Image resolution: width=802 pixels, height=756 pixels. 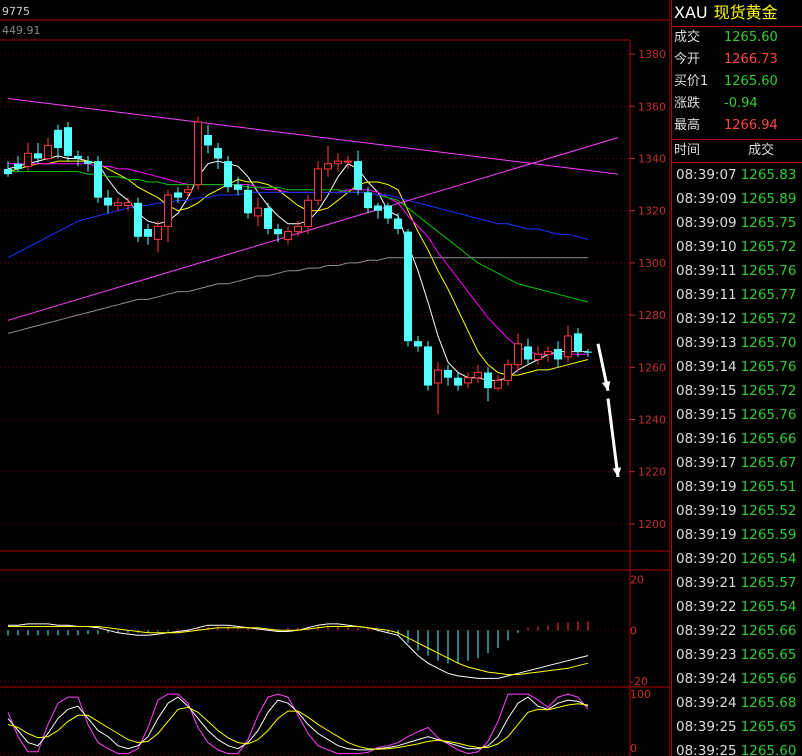 I want to click on trade-row: 08:39:25 1265.65, so click(x=737, y=727).